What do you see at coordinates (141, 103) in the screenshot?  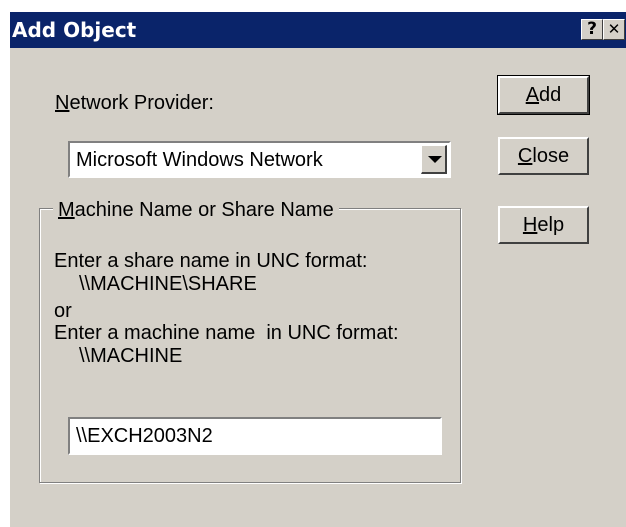 I see `label-text: etwork Provider:` at bounding box center [141, 103].